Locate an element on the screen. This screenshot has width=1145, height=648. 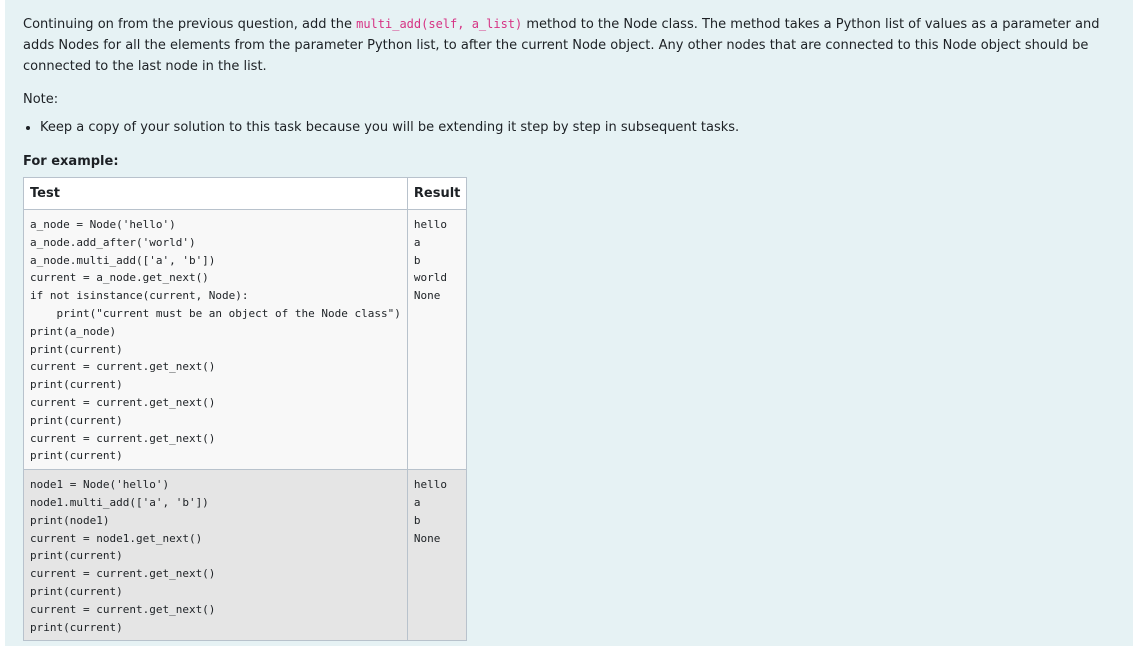
result-output: hello a b world None is located at coordinates (430, 260).